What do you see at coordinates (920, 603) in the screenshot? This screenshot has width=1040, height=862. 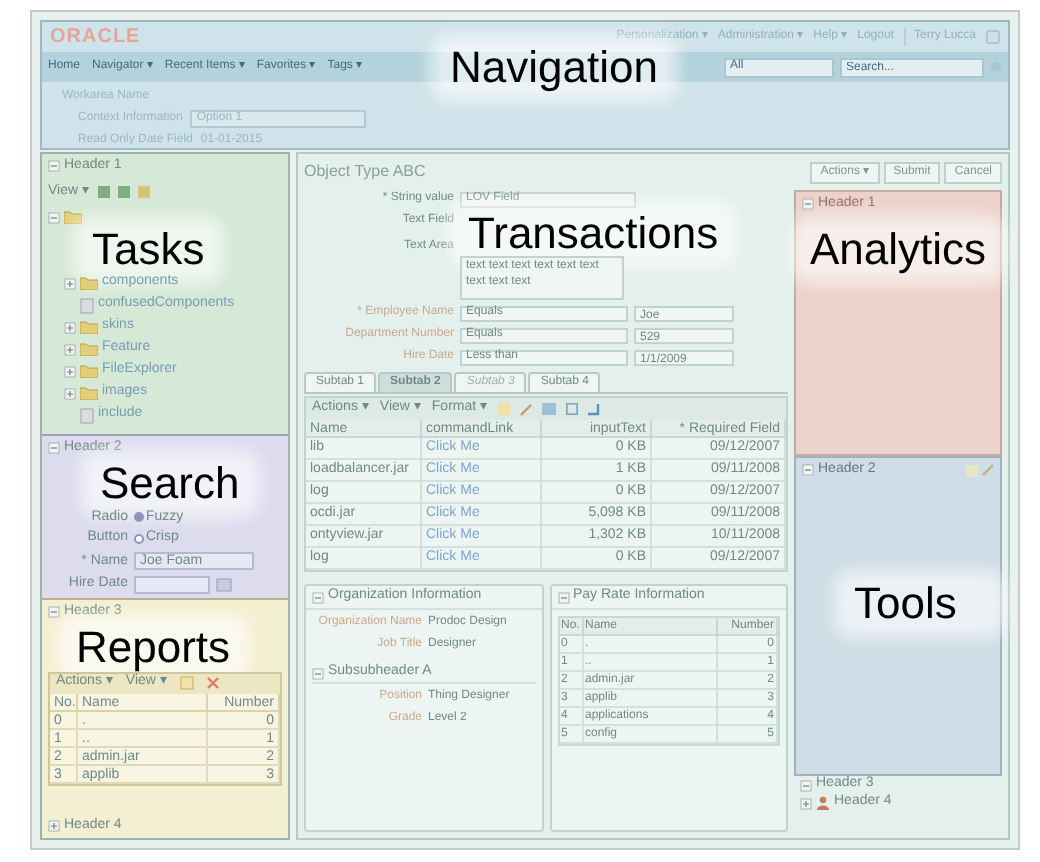 I see `region-label: Tools` at bounding box center [920, 603].